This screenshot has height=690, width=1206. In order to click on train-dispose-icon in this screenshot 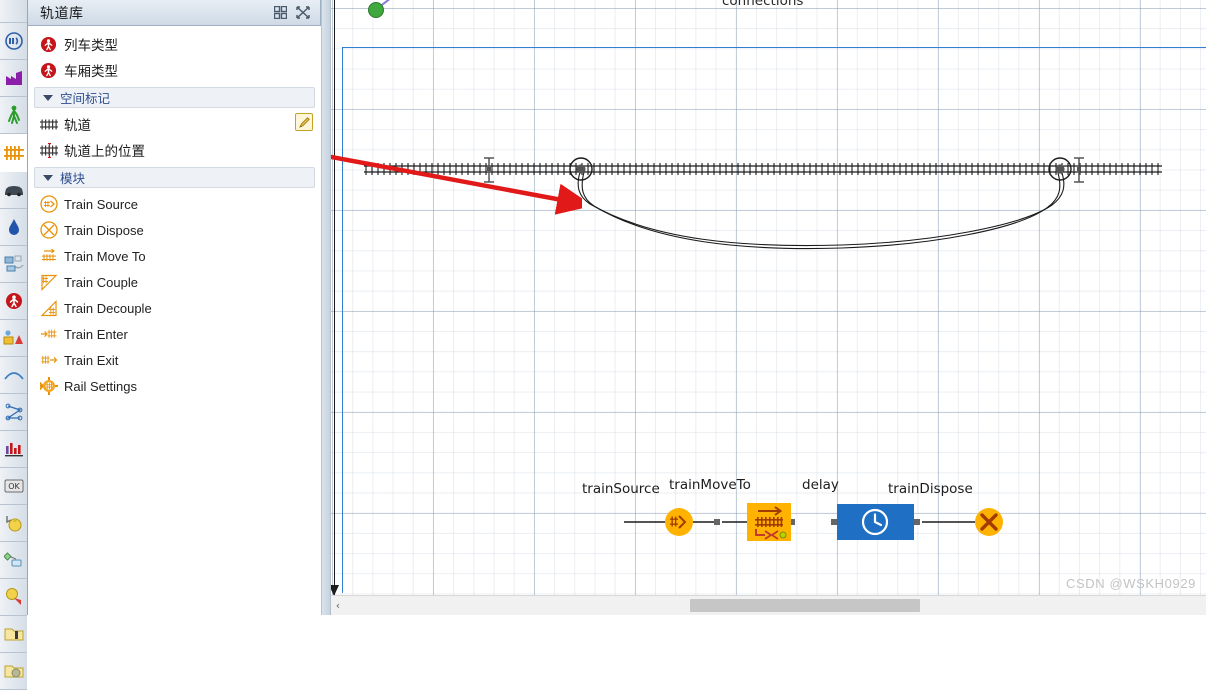, I will do `click(52, 230)`.